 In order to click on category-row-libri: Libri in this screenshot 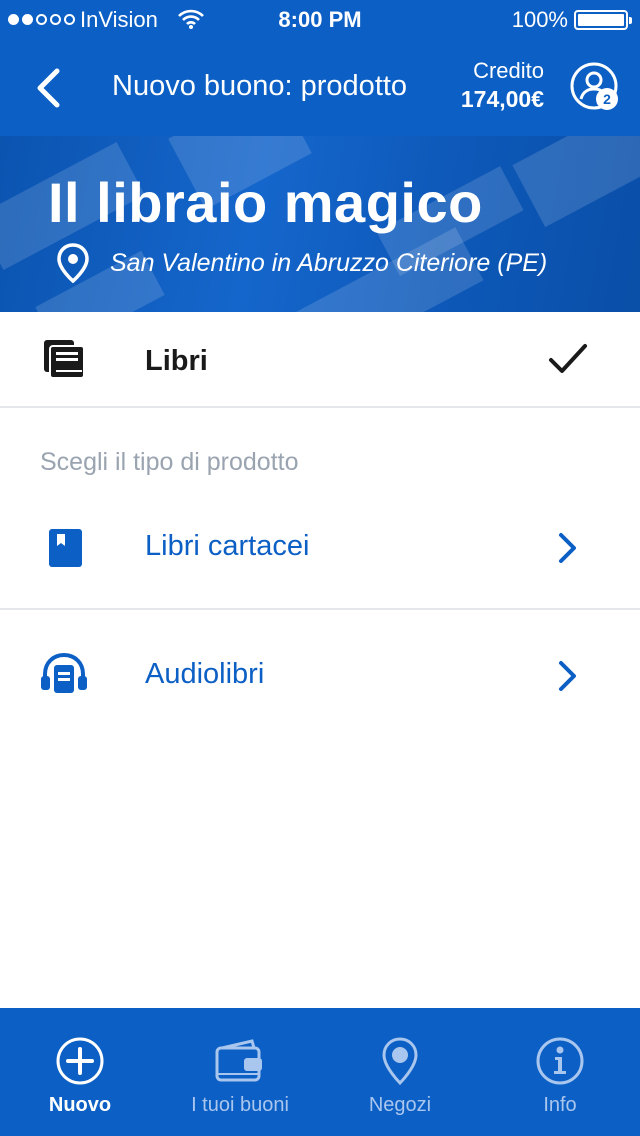, I will do `click(320, 360)`.